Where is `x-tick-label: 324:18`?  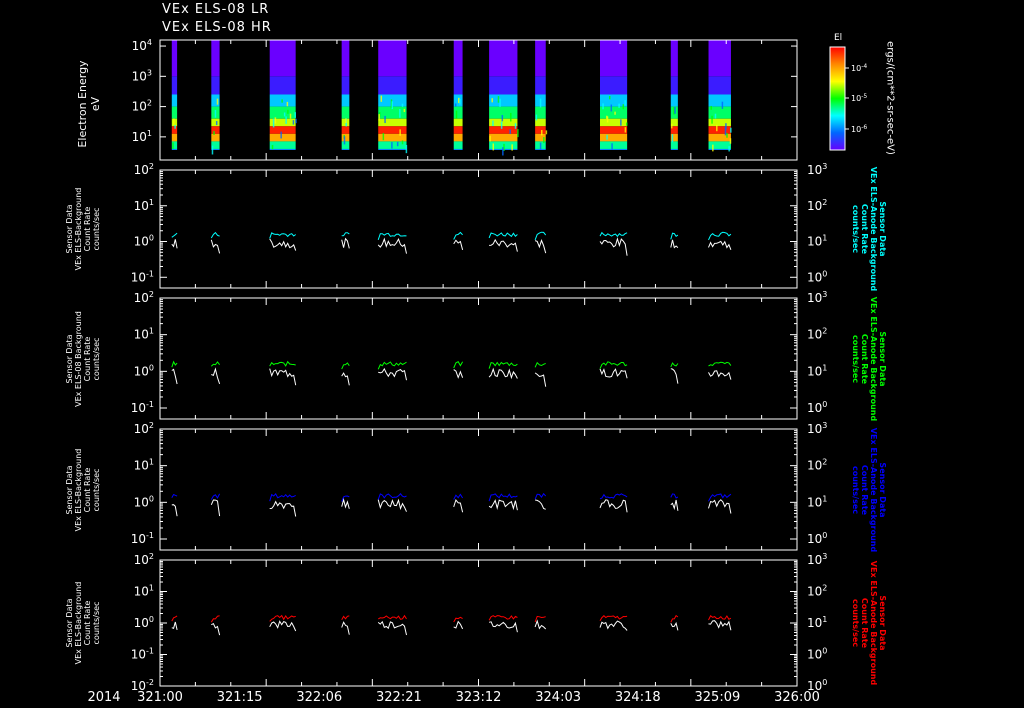 x-tick-label: 324:18 is located at coordinates (638, 697).